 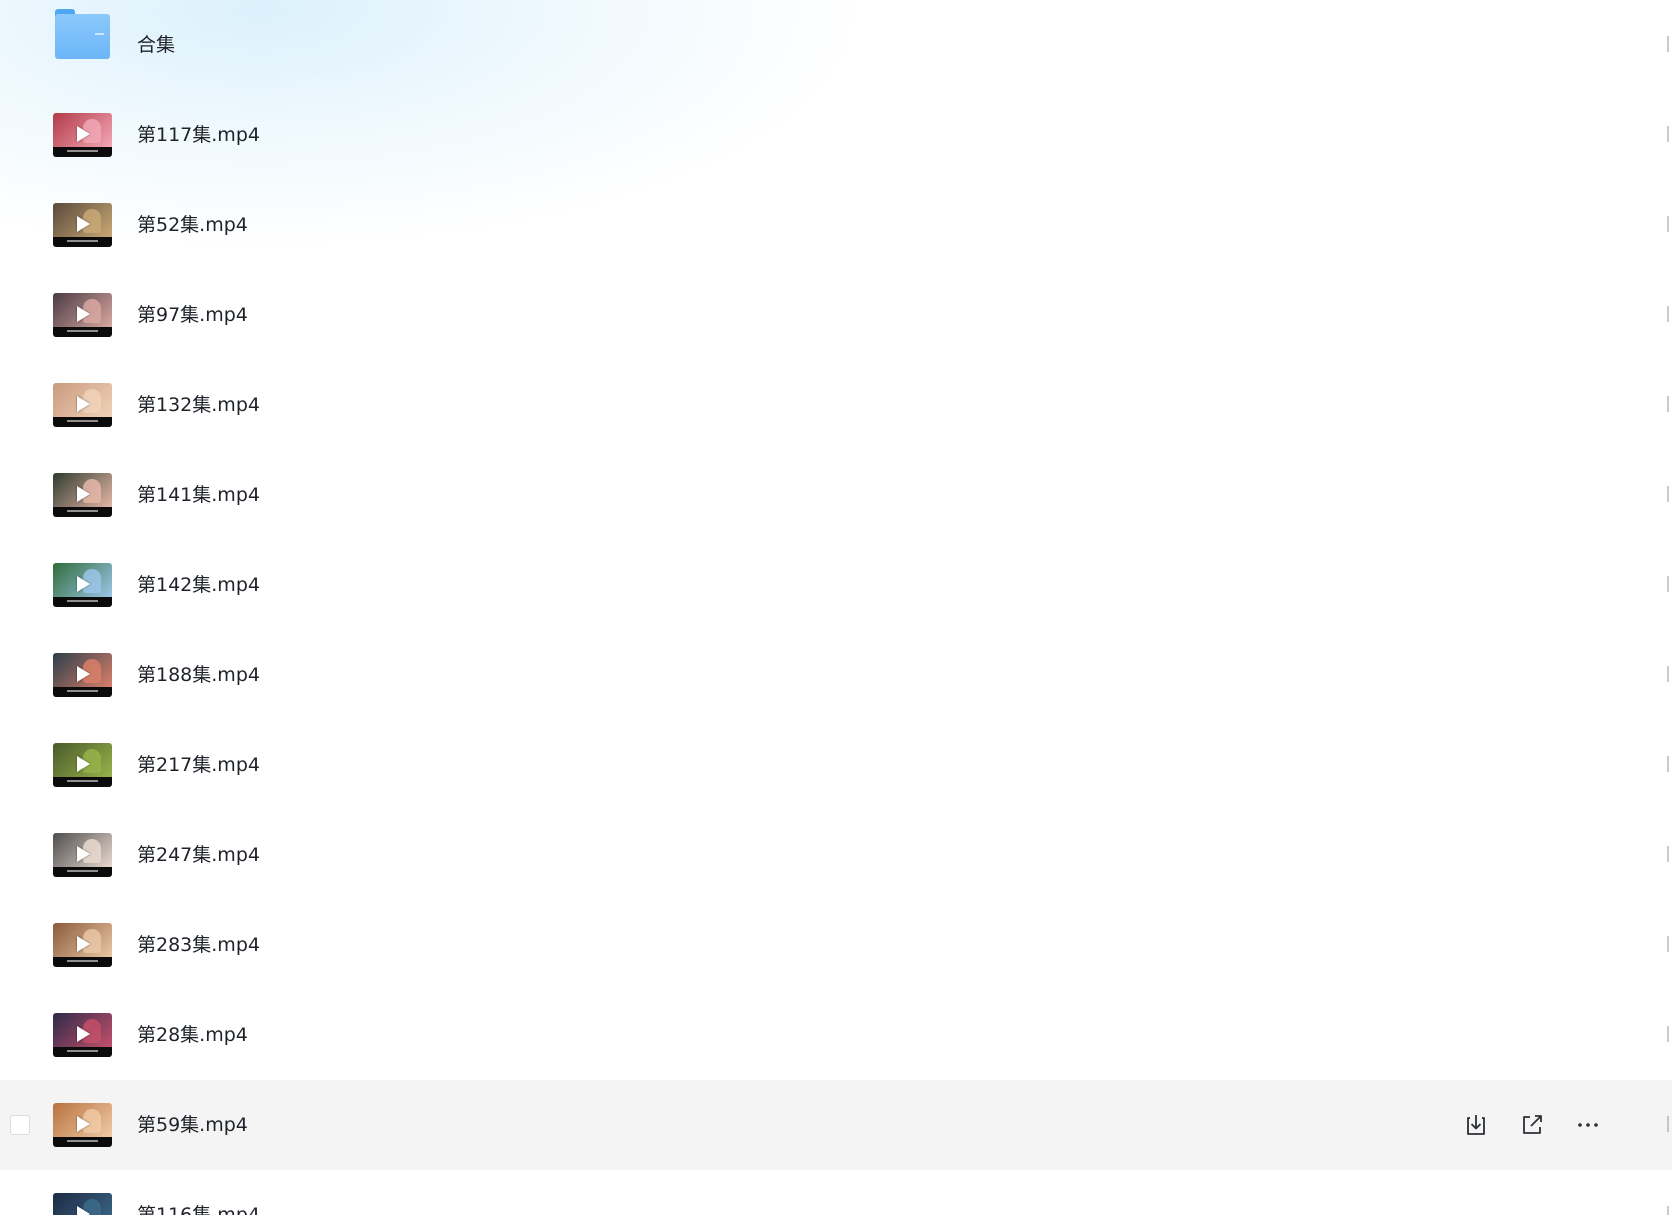 I want to click on row-checkbox, so click(x=20, y=1125).